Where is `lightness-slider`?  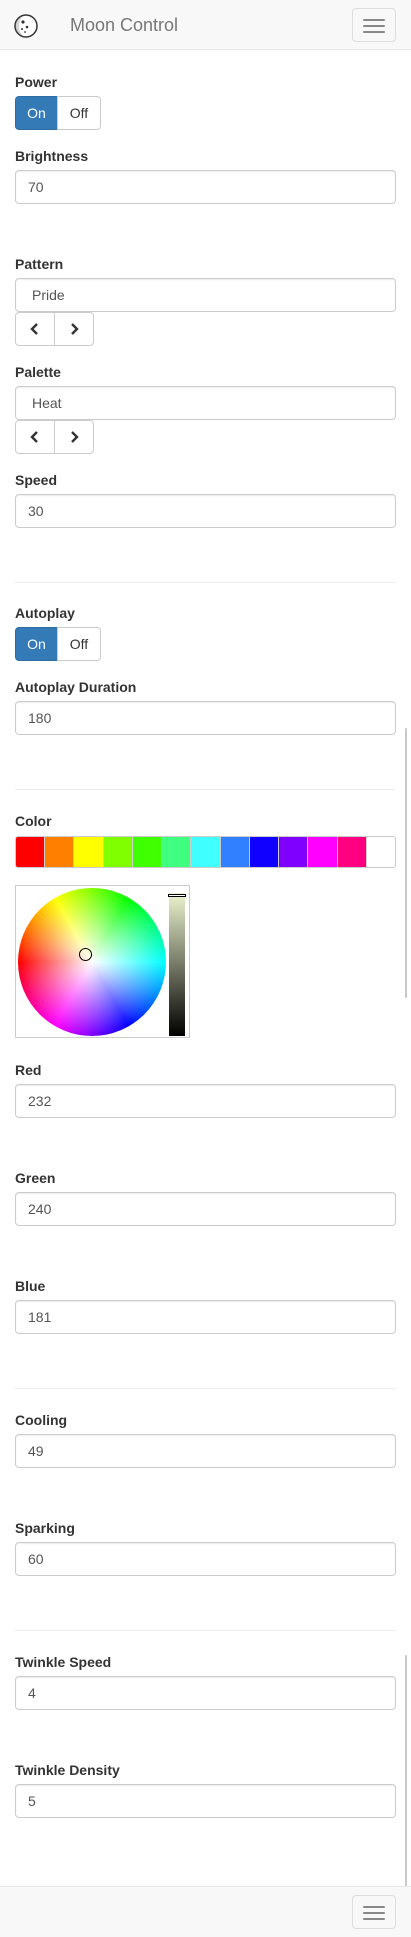 lightness-slider is located at coordinates (177, 964).